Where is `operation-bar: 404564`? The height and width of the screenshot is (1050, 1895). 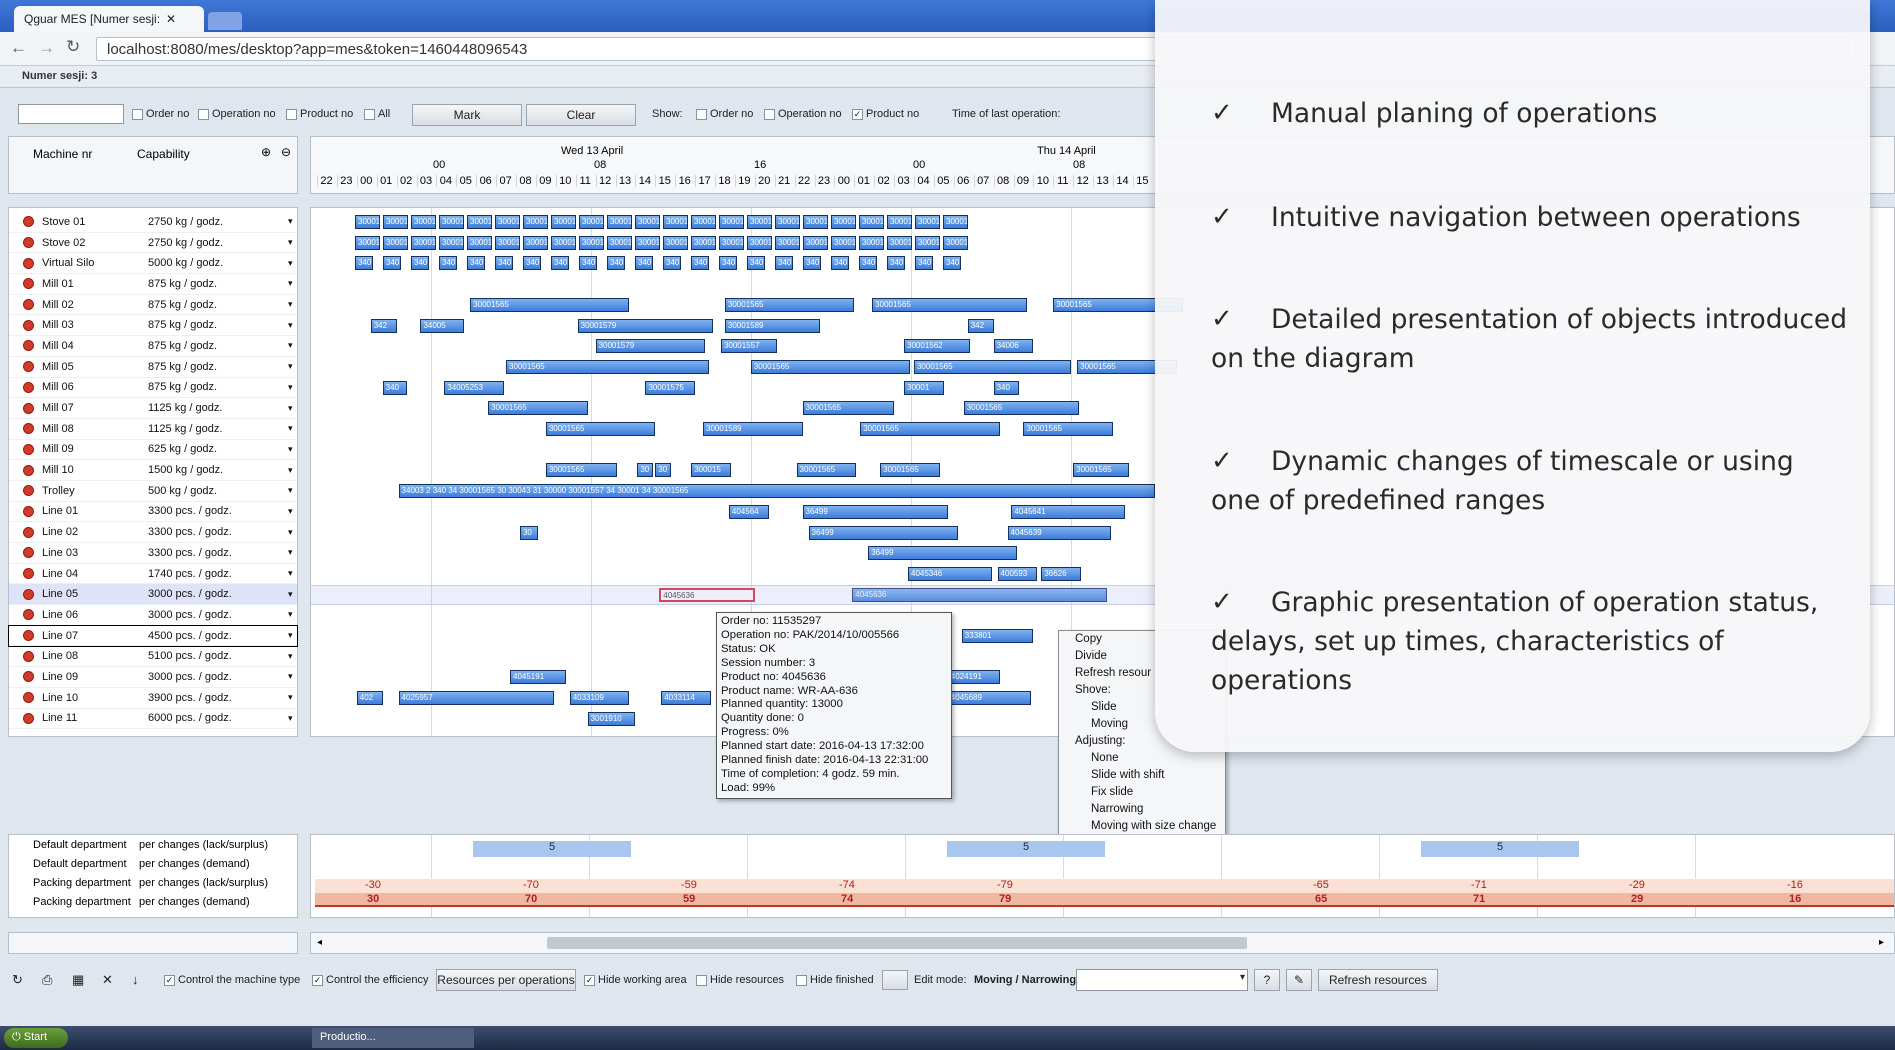 operation-bar: 404564 is located at coordinates (748, 511).